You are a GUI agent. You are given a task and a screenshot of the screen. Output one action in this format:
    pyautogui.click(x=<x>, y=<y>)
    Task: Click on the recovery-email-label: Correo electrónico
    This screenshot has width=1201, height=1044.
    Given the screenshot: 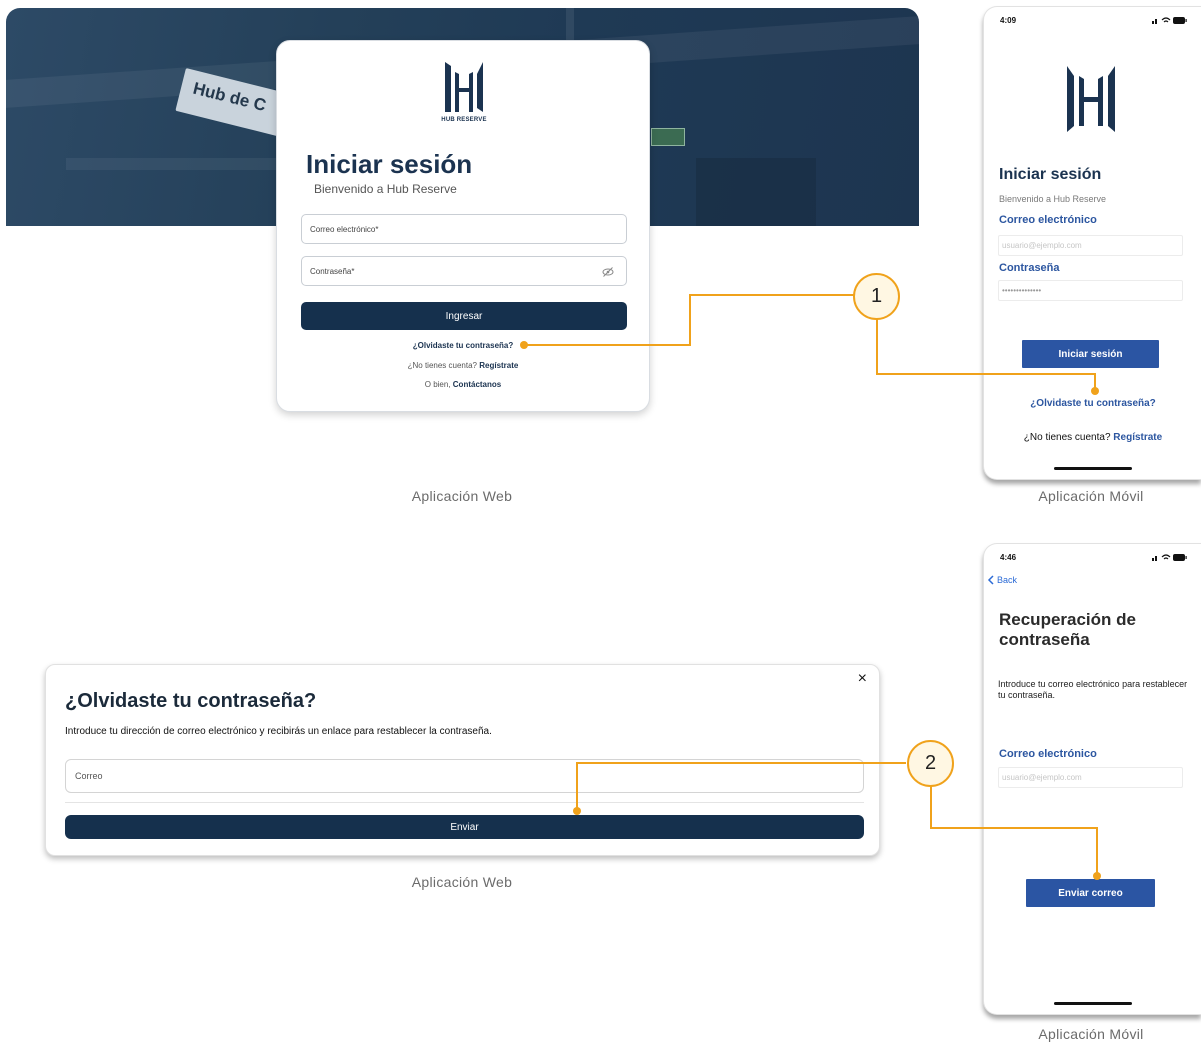 What is the action you would take?
    pyautogui.click(x=1048, y=754)
    